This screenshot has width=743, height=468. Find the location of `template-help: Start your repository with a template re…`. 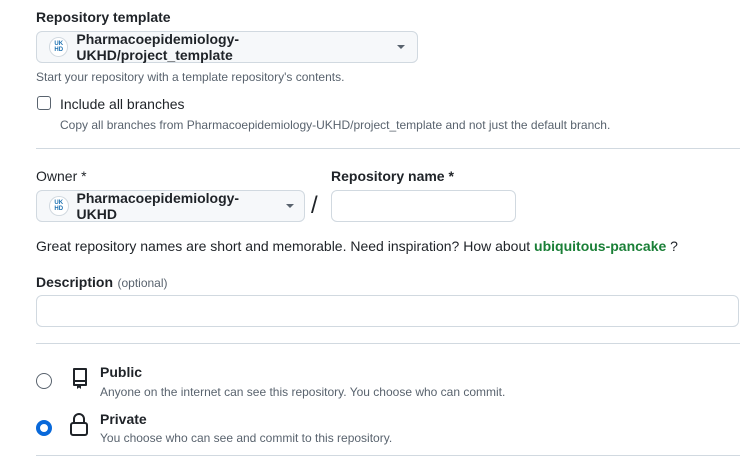

template-help: Start your repository with a template re… is located at coordinates (190, 77).